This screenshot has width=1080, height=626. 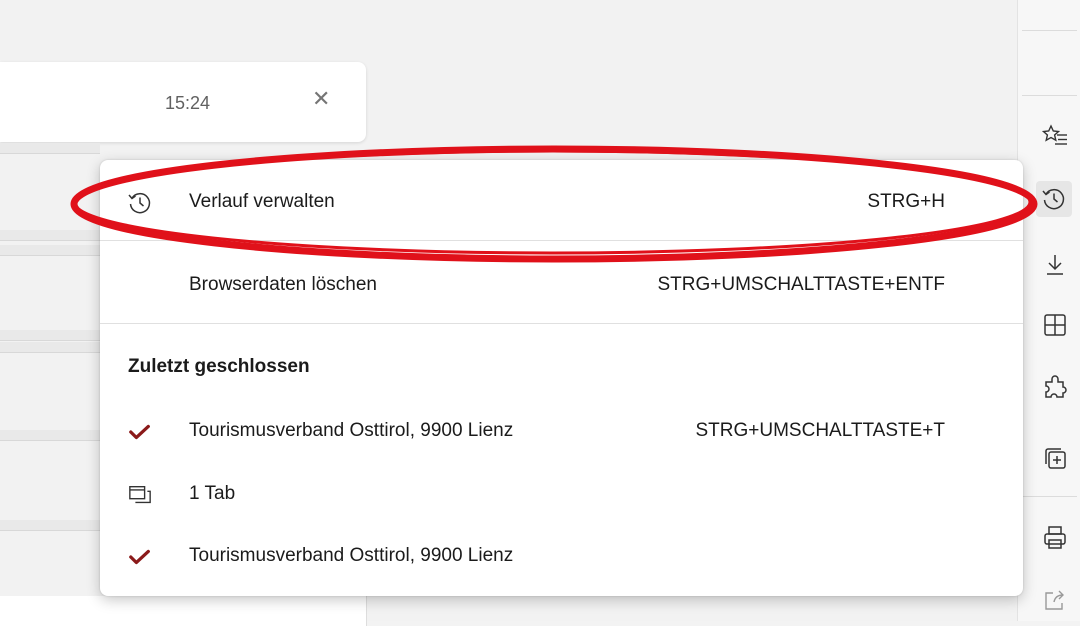 I want to click on manage-history-label: Verlauf verwalten, so click(x=262, y=201).